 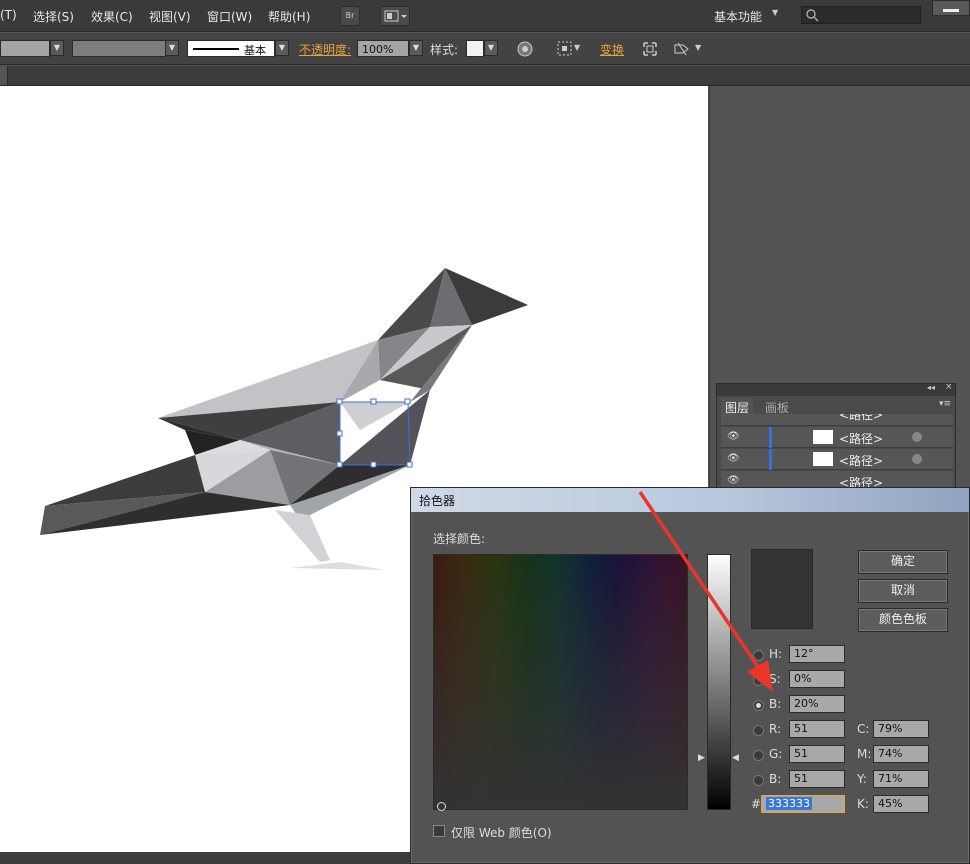 What do you see at coordinates (758, 705) in the screenshot?
I see `brightness-radio` at bounding box center [758, 705].